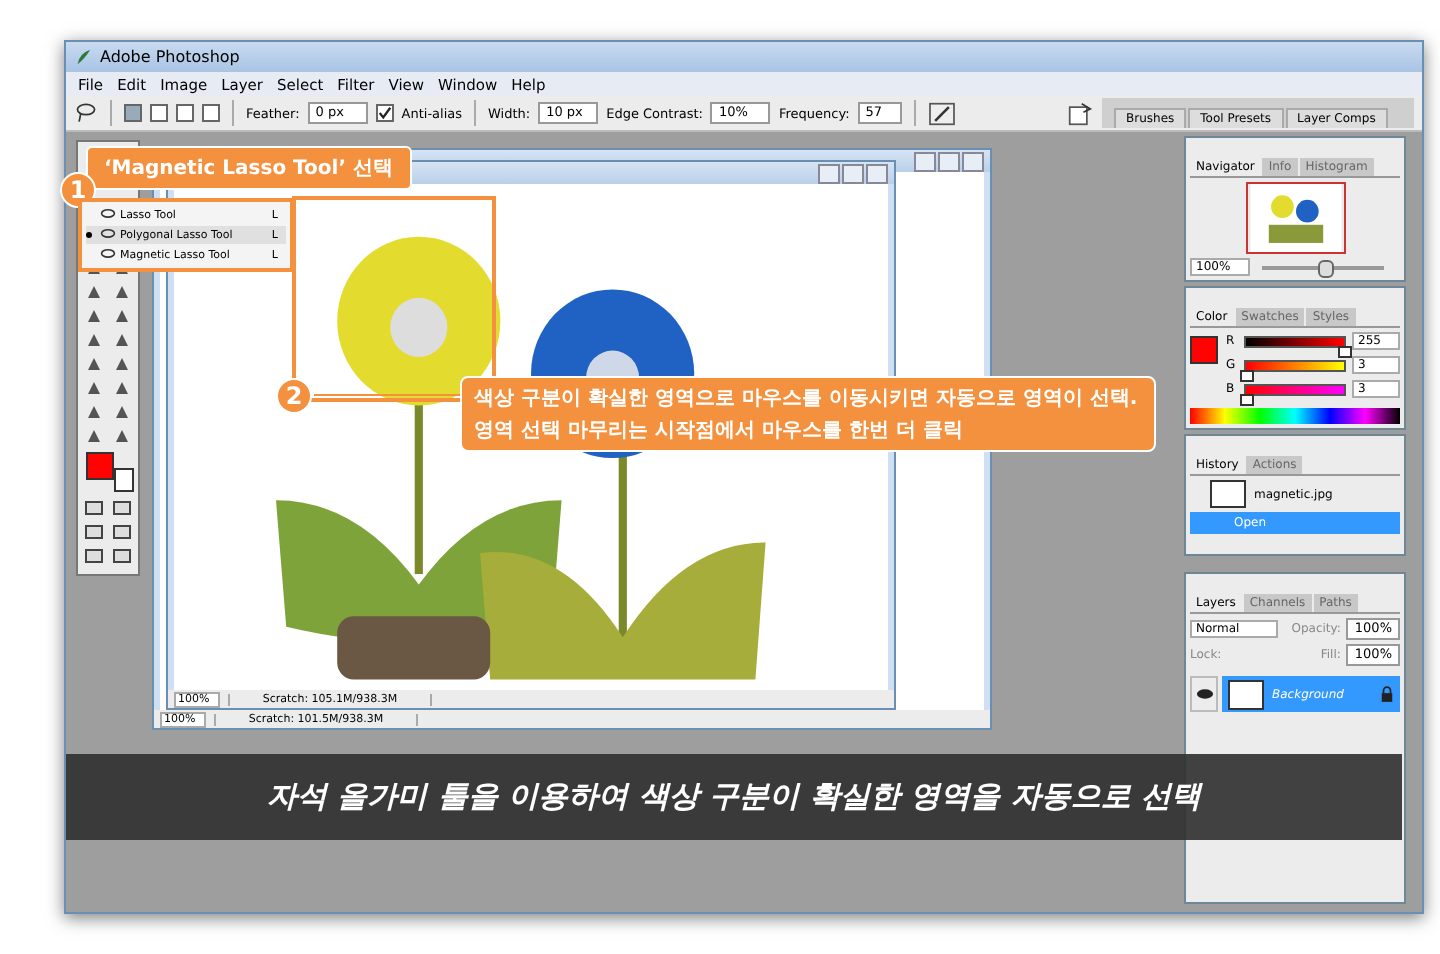 This screenshot has width=1440, height=954. What do you see at coordinates (83, 57) in the screenshot?
I see `feather-icon` at bounding box center [83, 57].